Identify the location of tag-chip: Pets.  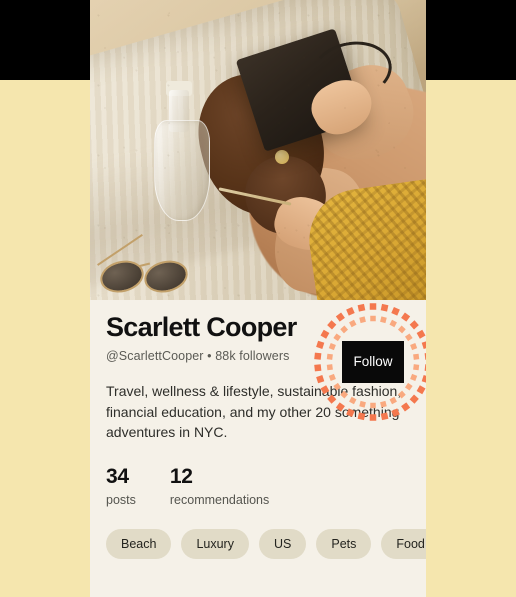
(344, 543).